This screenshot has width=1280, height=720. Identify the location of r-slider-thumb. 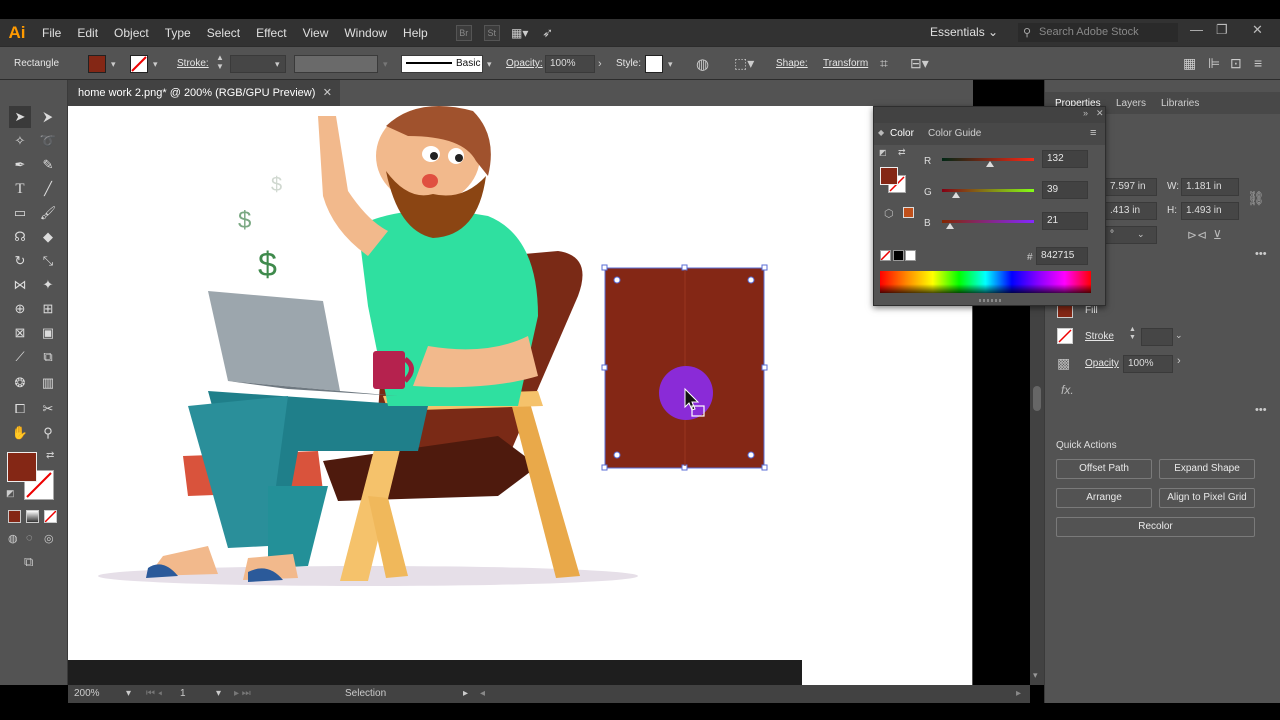
(989, 164).